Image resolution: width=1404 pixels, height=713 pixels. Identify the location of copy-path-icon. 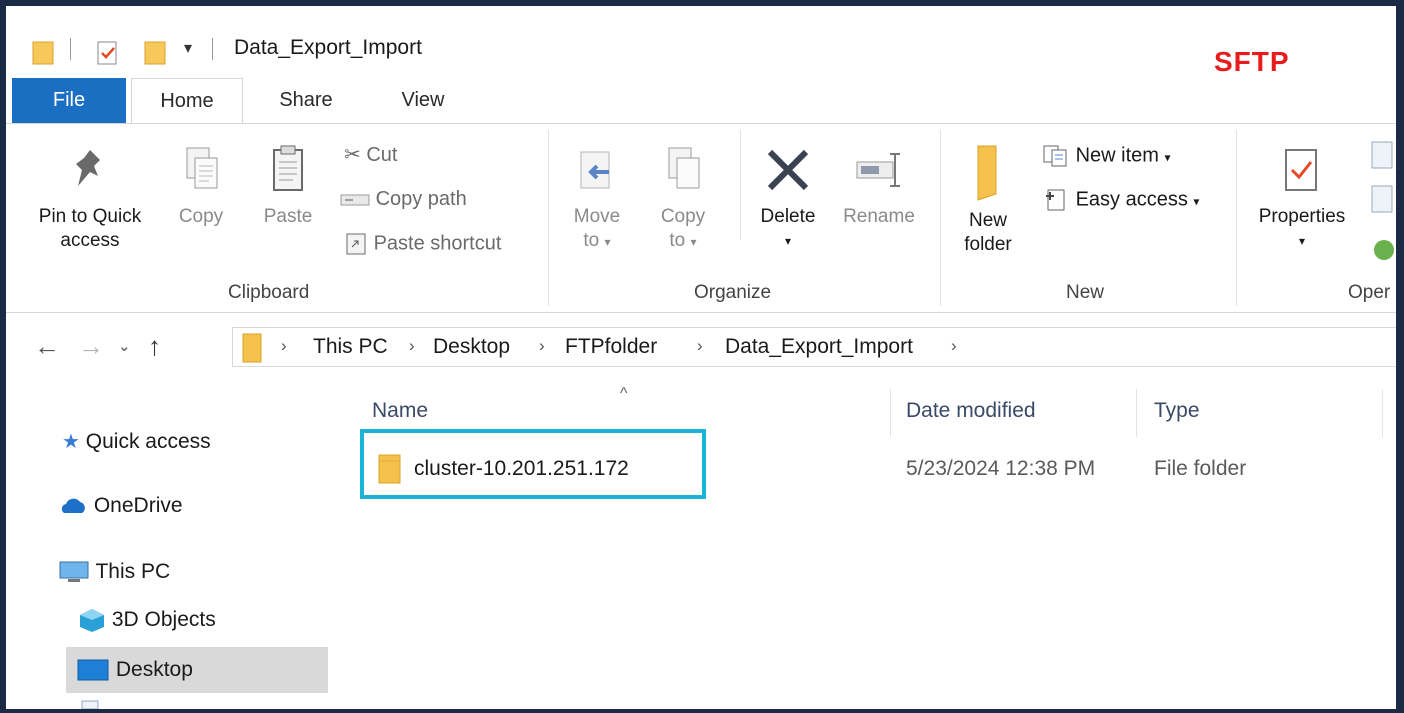
(355, 200).